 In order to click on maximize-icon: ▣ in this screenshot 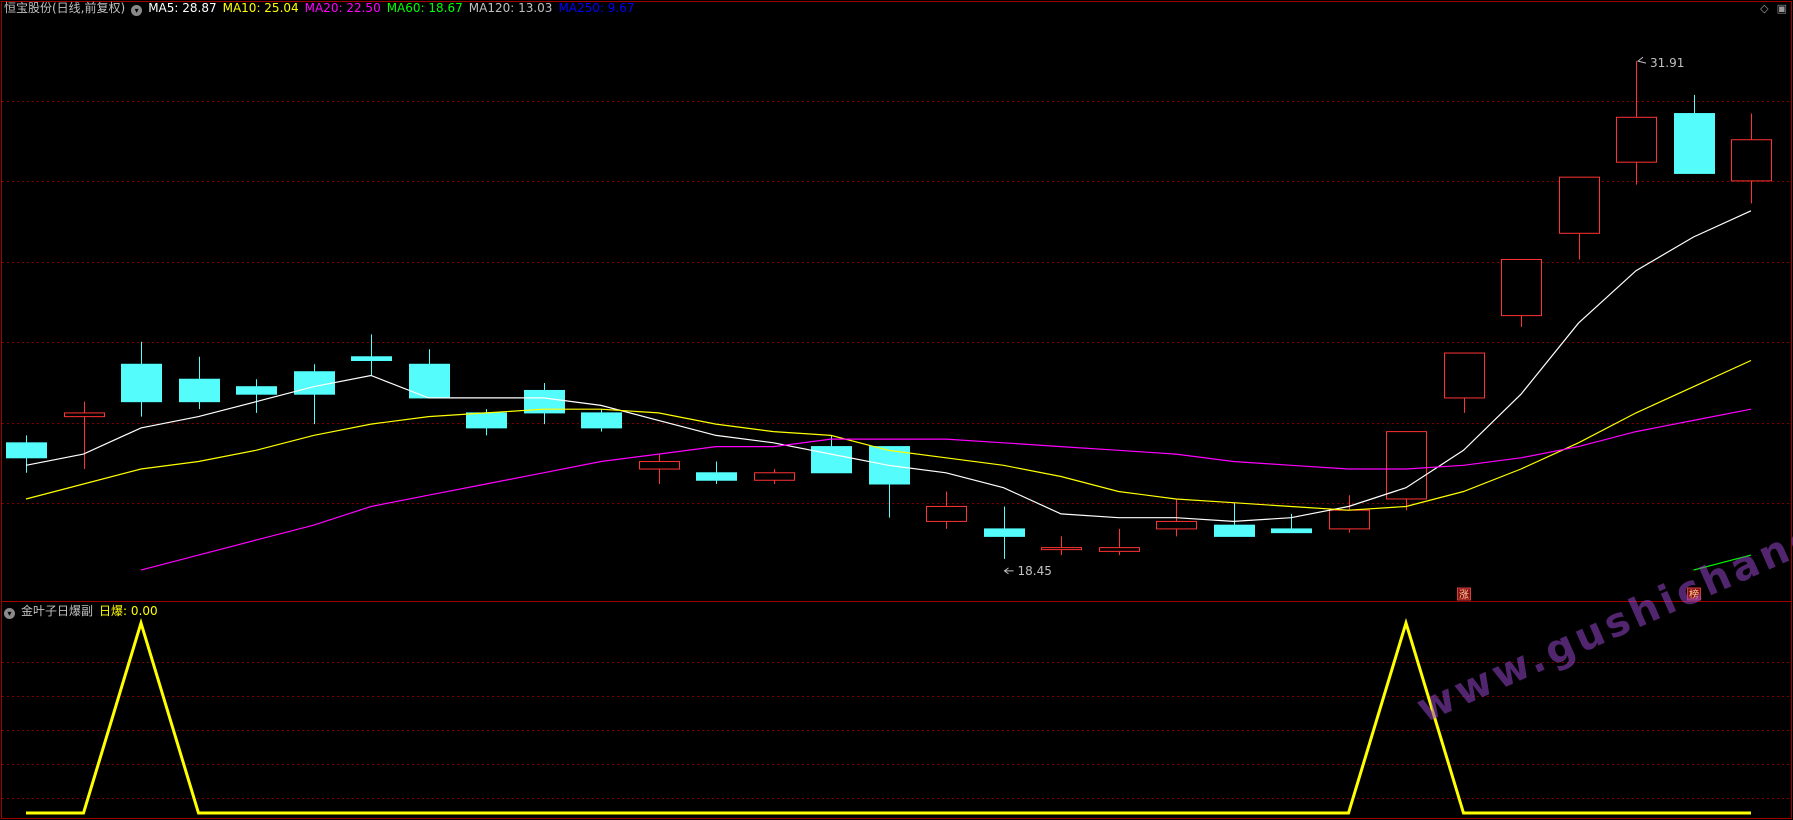, I will do `click(1782, 8)`.